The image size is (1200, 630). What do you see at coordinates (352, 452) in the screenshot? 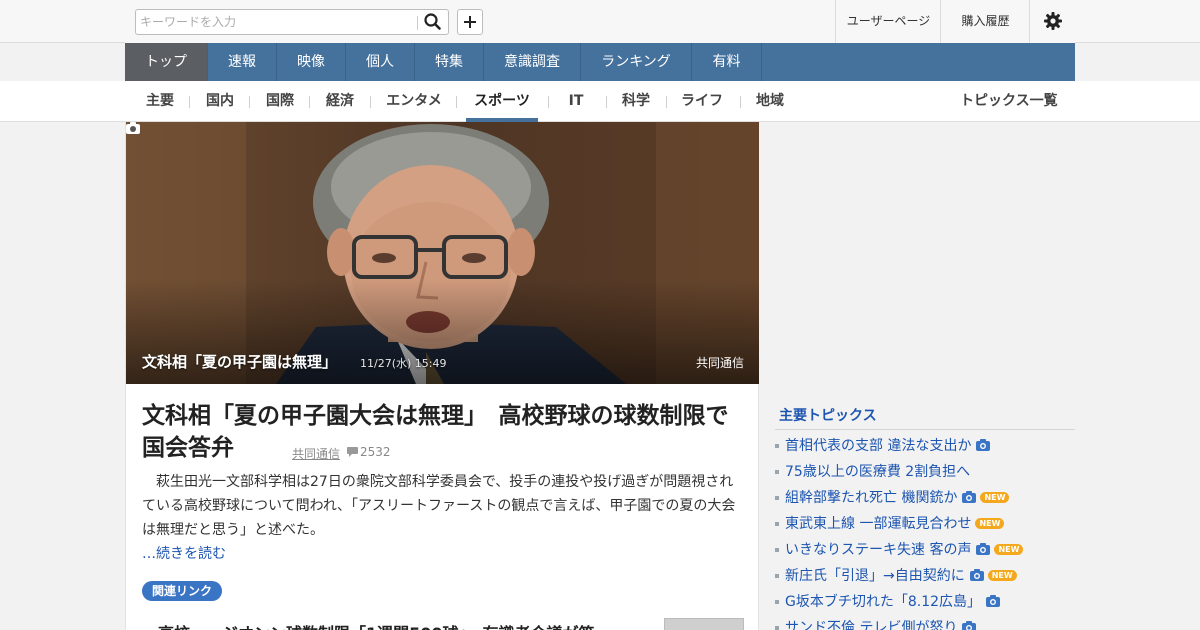
I see `comment-icon` at bounding box center [352, 452].